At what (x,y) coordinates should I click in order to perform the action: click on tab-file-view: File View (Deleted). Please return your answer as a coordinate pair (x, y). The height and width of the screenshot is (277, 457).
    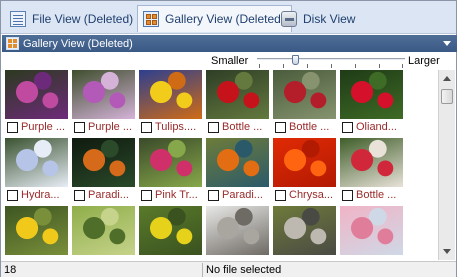
    Looking at the image, I should click on (72, 18).